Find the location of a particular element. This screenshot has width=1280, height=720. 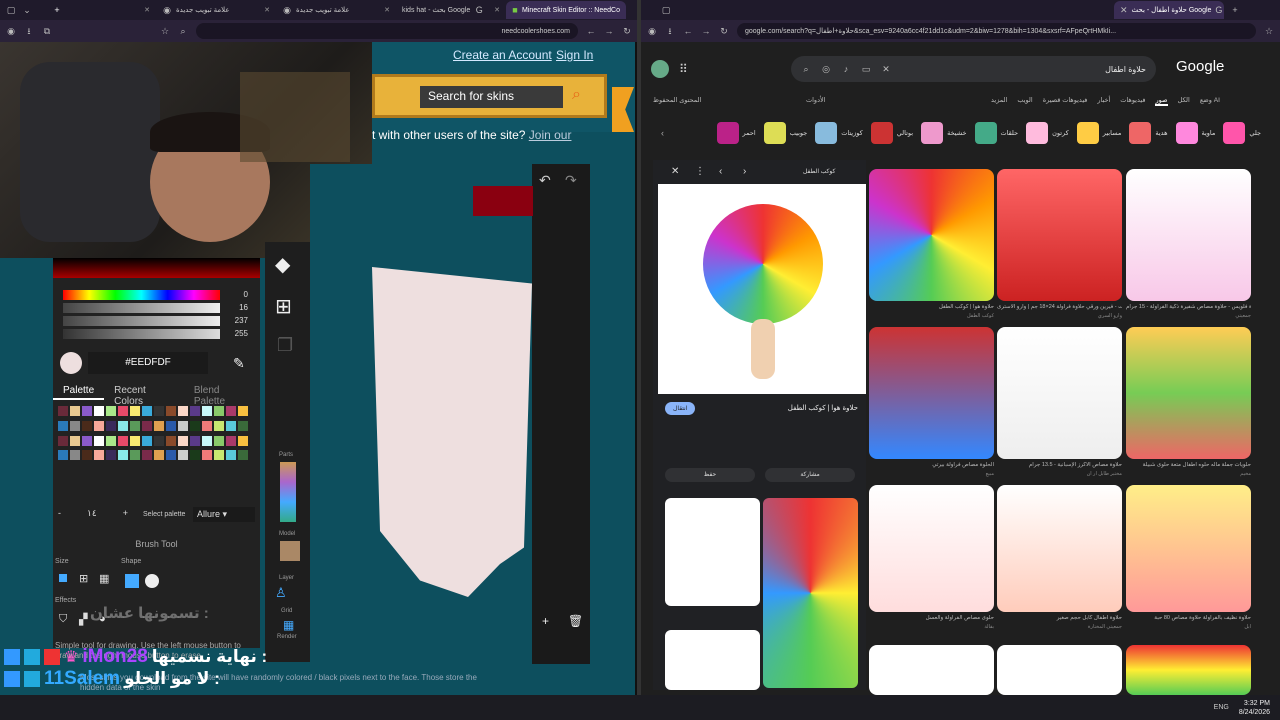

google-nav-tab: المزيد is located at coordinates (999, 101).